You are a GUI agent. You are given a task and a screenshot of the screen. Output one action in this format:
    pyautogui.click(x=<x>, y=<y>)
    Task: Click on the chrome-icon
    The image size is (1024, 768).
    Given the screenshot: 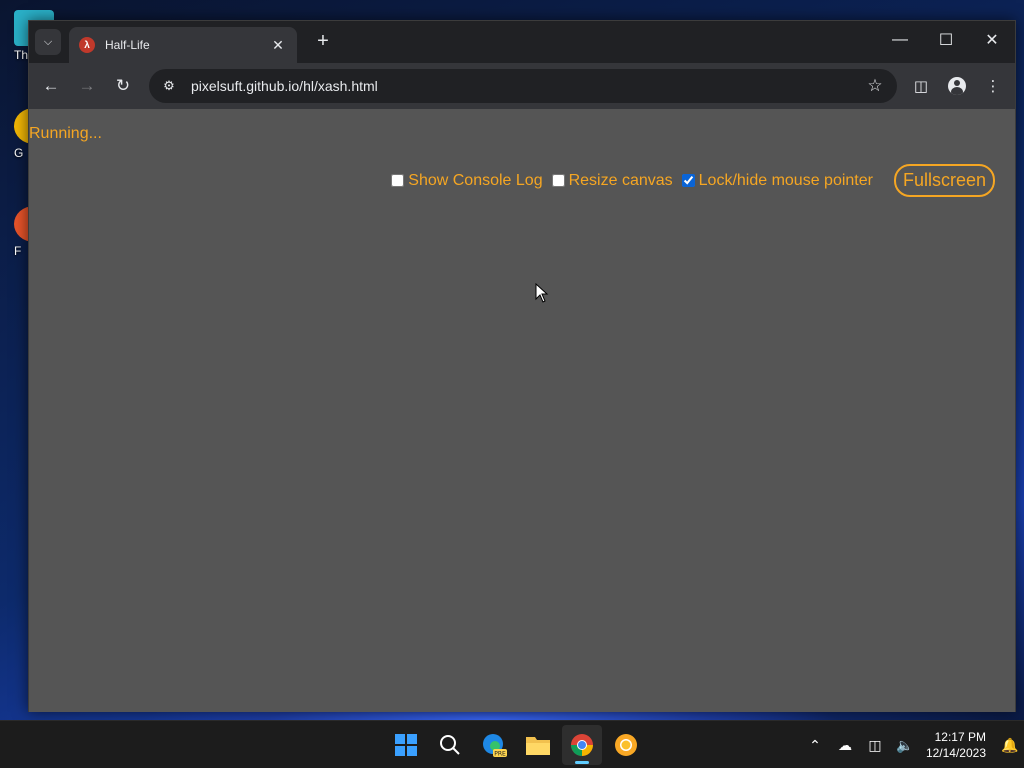 What is the action you would take?
    pyautogui.click(x=582, y=745)
    